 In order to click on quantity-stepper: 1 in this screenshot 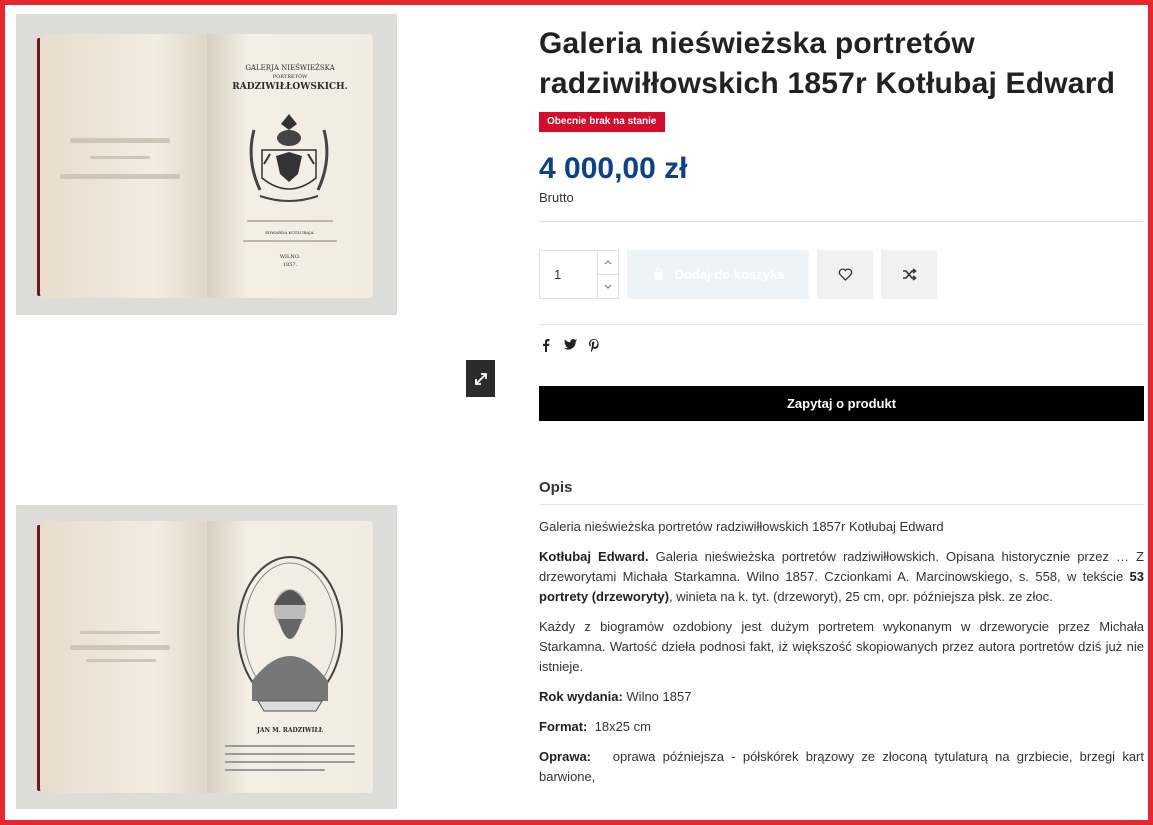, I will do `click(579, 274)`.